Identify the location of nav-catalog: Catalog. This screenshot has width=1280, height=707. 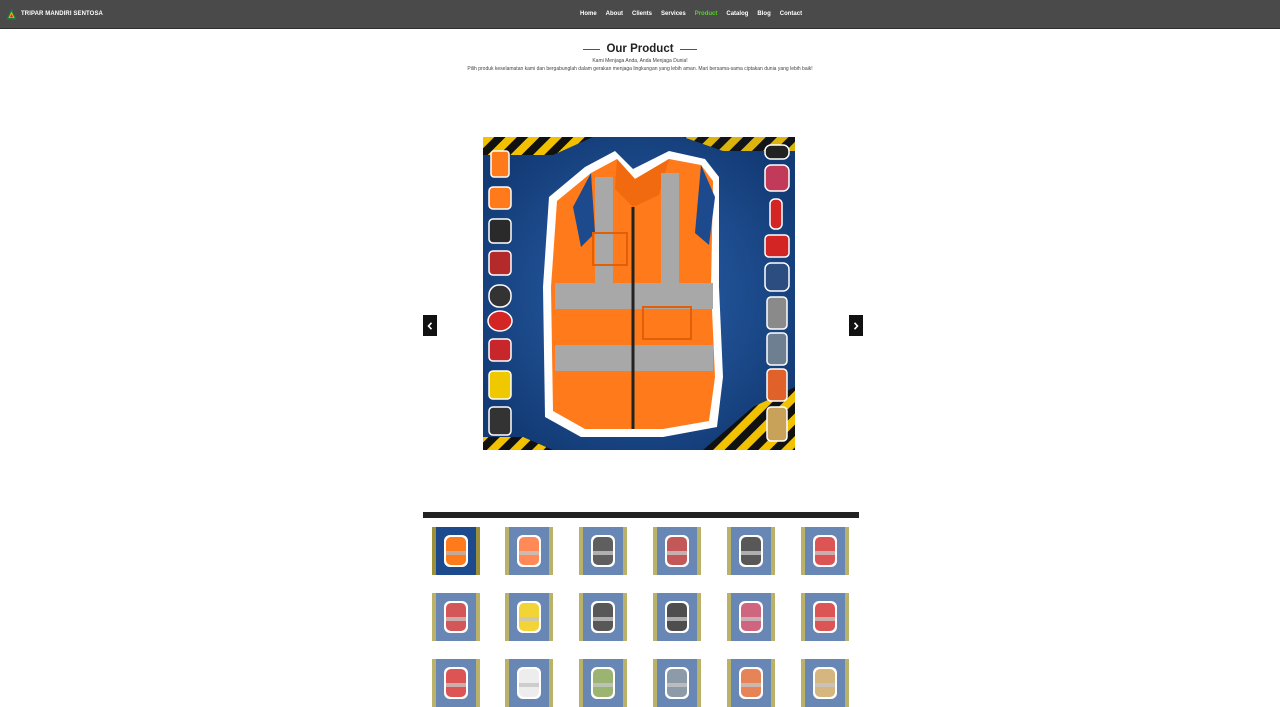
(737, 14).